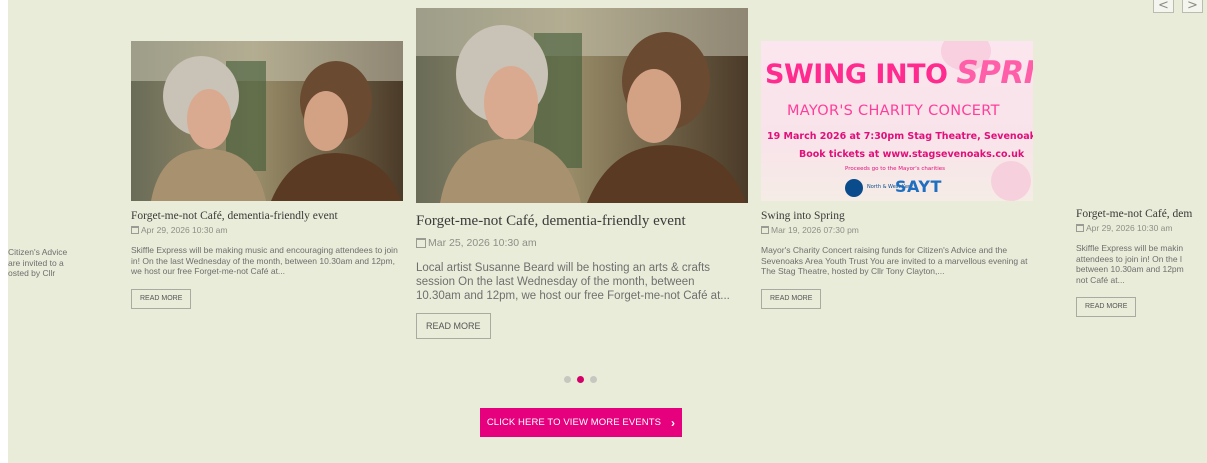  I want to click on chevron-right-icon: >, so click(1192, 6).